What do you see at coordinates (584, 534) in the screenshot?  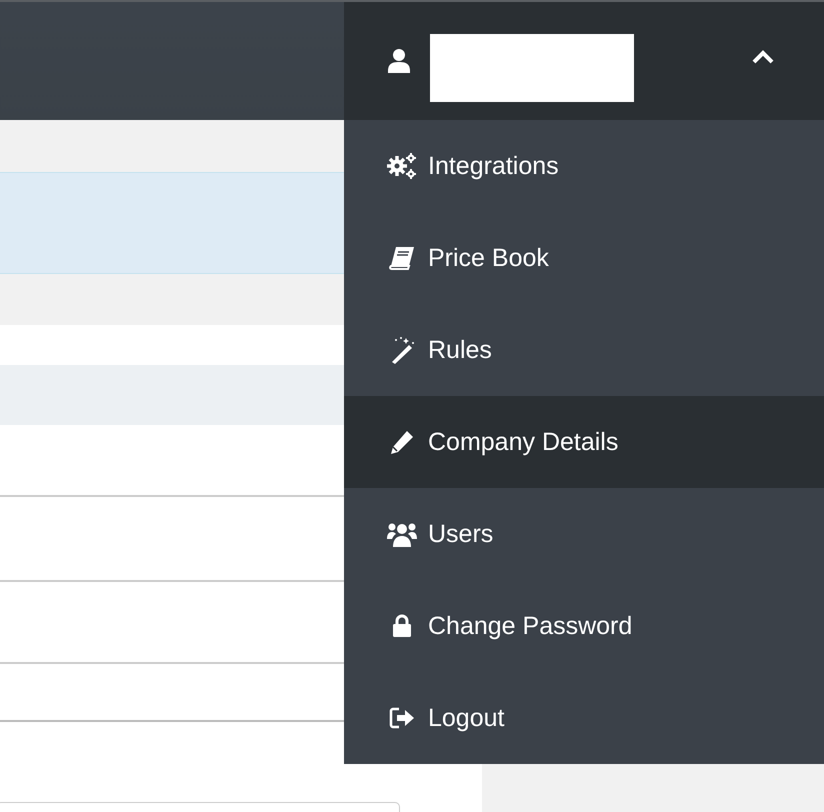 I see `menu-item: Users` at bounding box center [584, 534].